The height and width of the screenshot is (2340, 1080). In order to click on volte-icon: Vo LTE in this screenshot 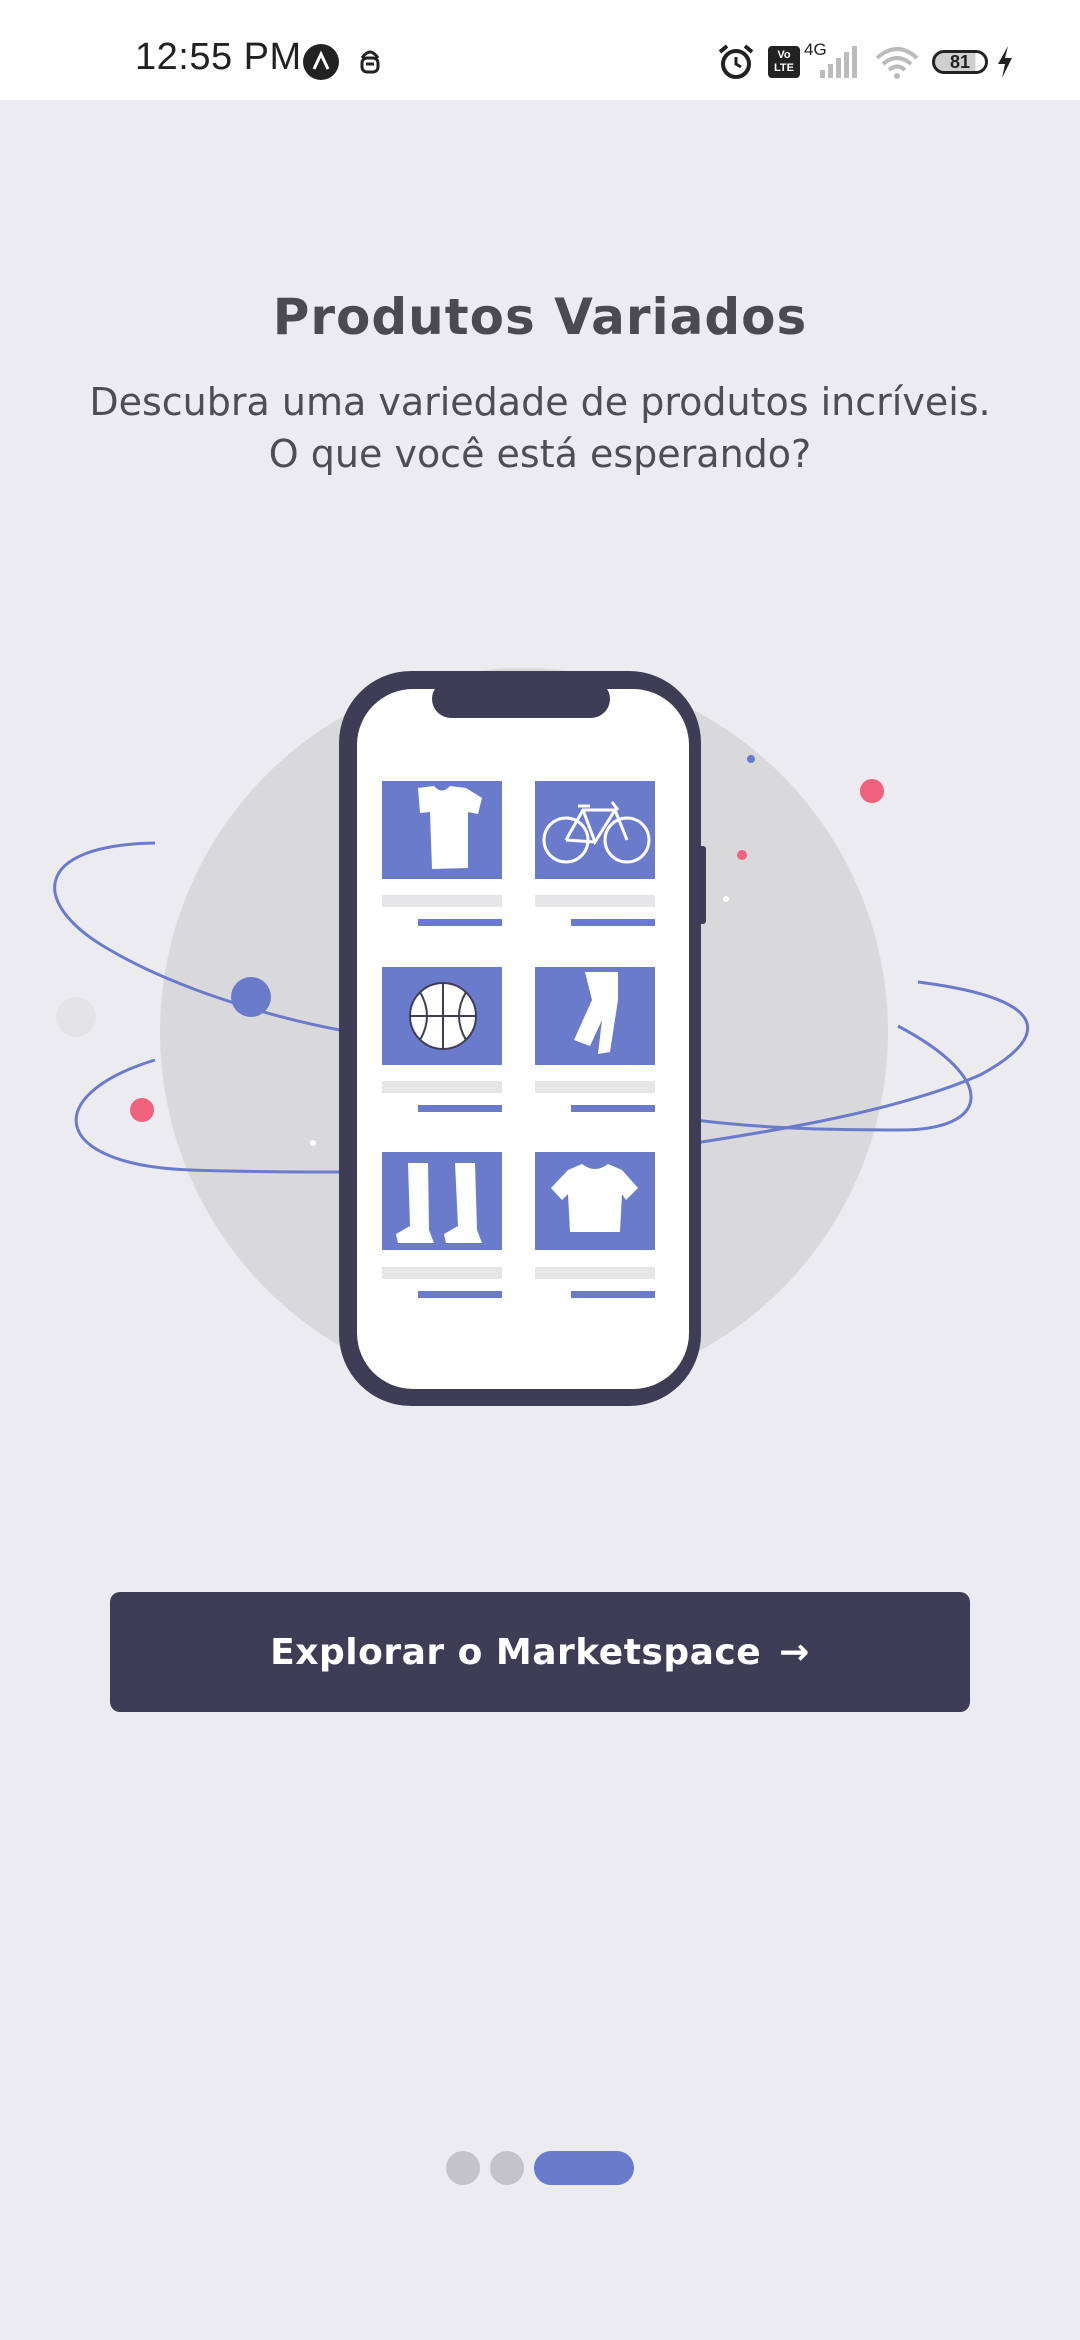, I will do `click(784, 62)`.